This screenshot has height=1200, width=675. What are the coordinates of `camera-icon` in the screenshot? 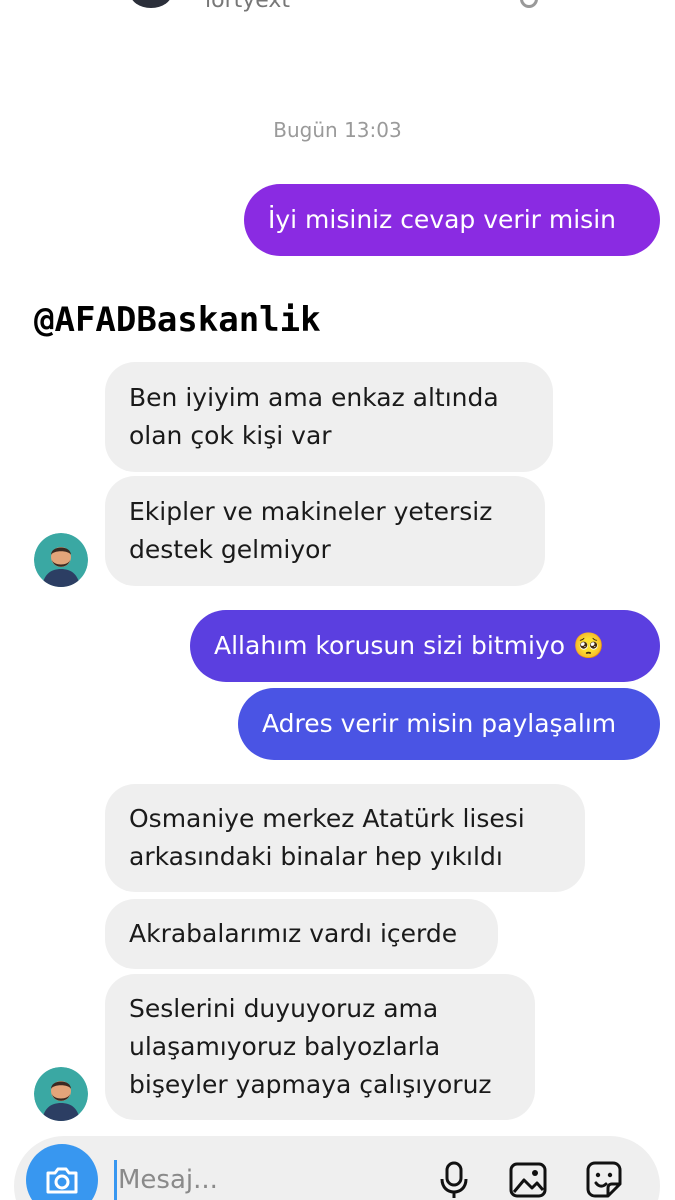 It's located at (62, 1180).